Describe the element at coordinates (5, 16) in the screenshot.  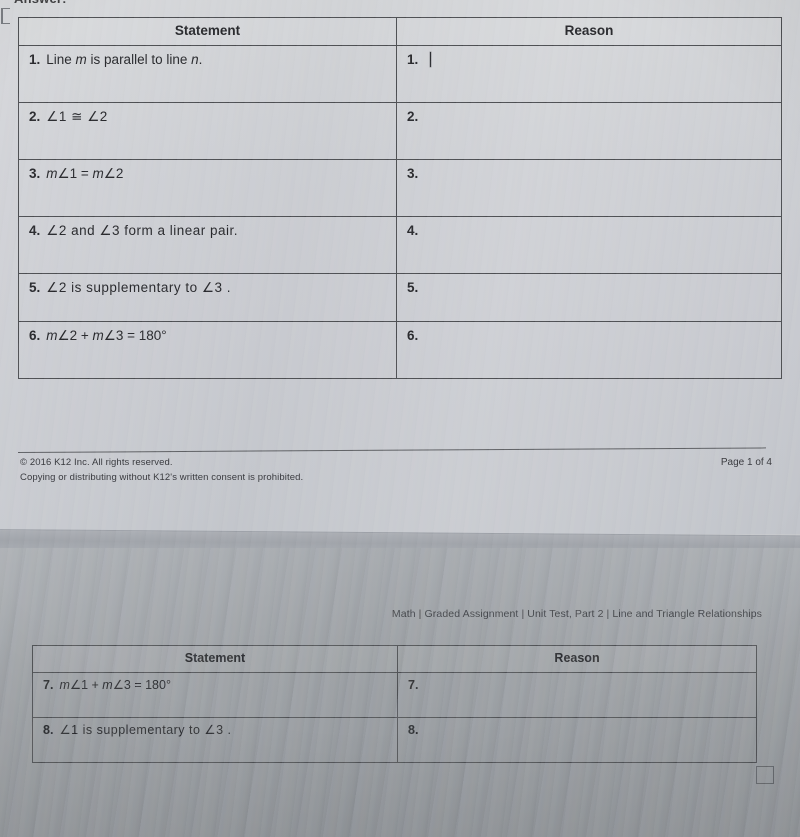
I see `page-edge-marker-icon` at that location.